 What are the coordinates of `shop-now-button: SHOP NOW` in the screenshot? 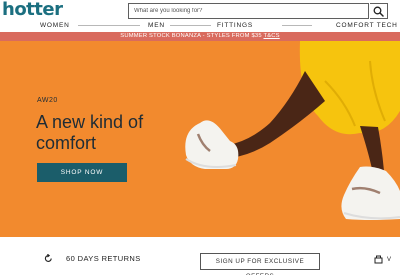 It's located at (82, 172).